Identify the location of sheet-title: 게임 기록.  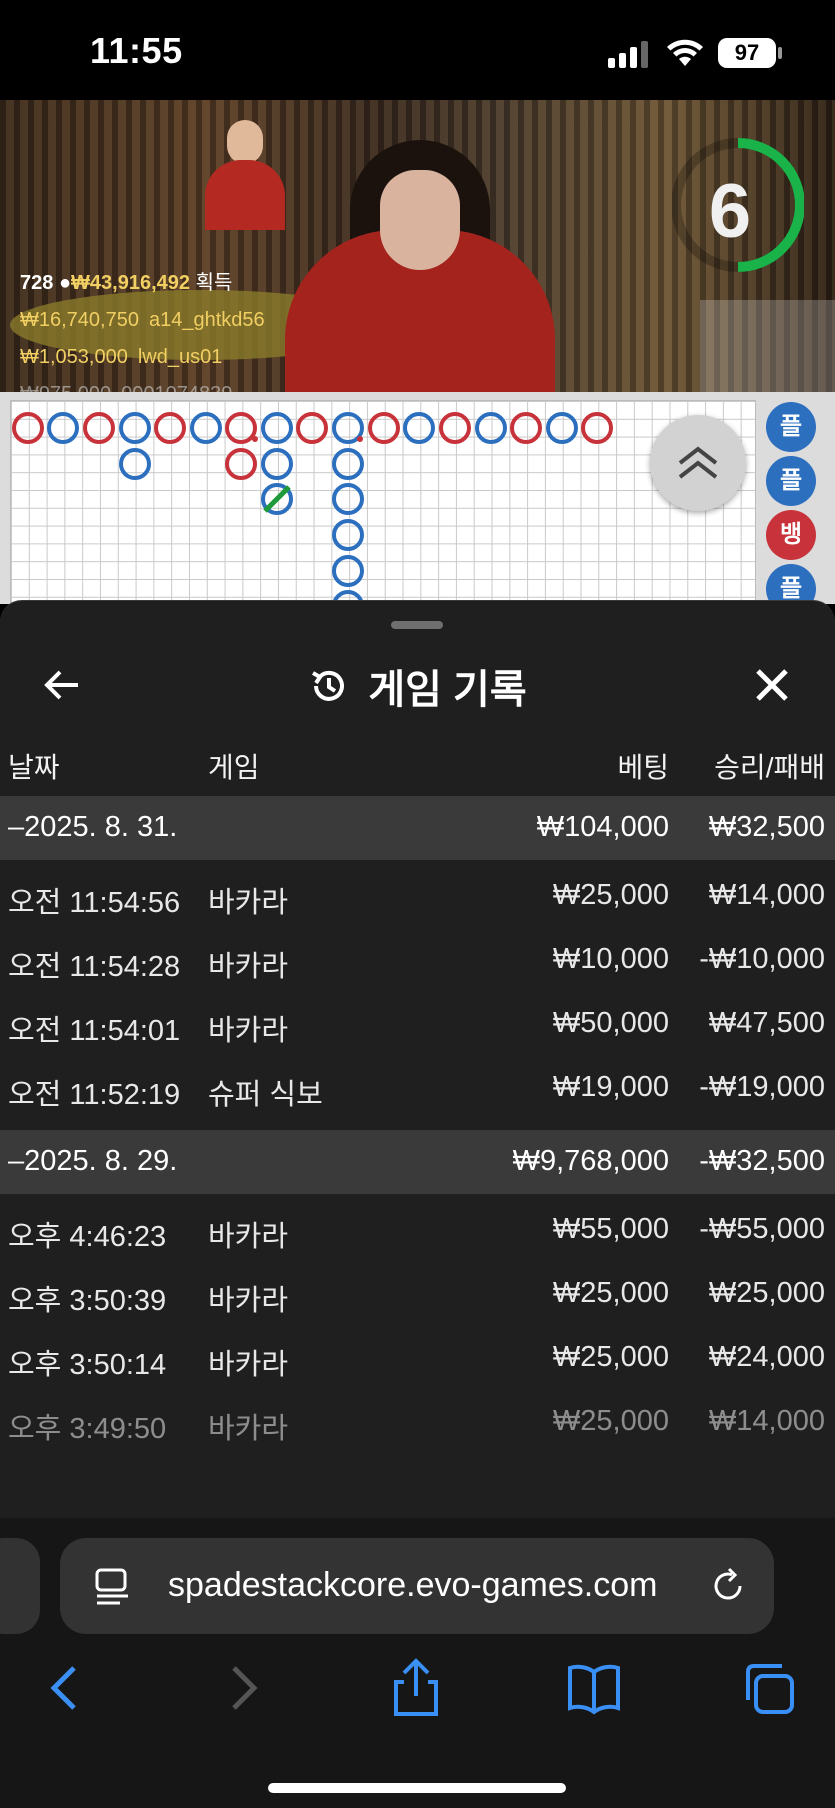
(447, 690).